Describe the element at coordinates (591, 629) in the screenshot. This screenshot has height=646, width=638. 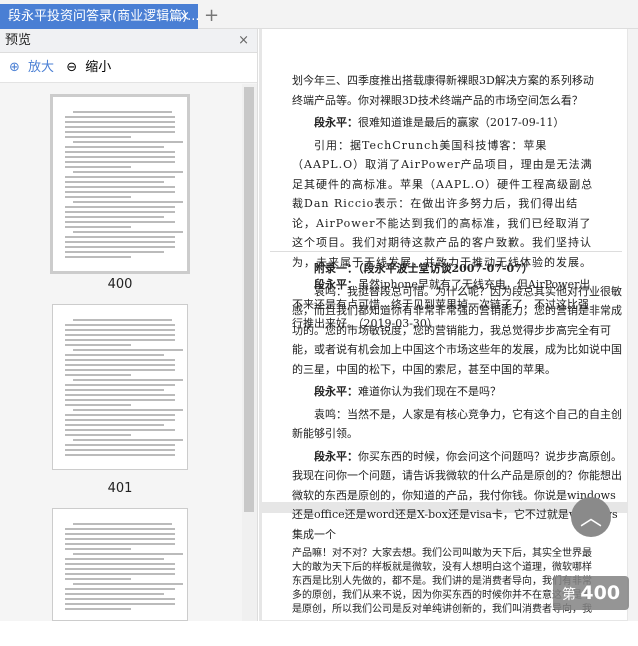
I see `page-suffix: 页` at that location.